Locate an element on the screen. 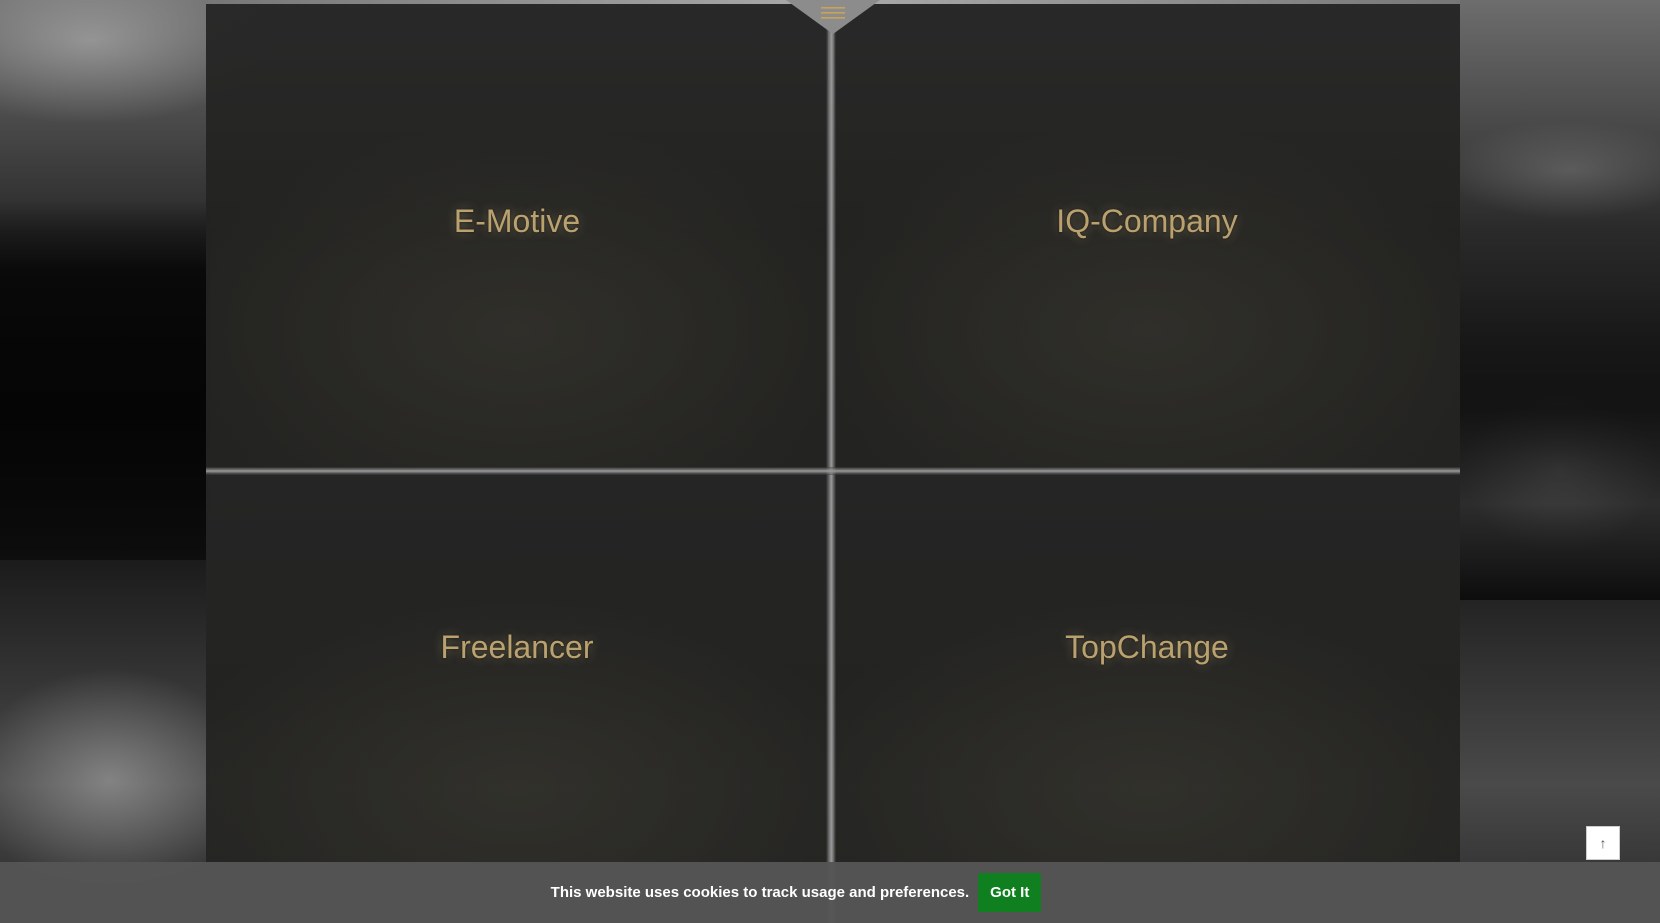  vertical-divider is located at coordinates (831, 461).